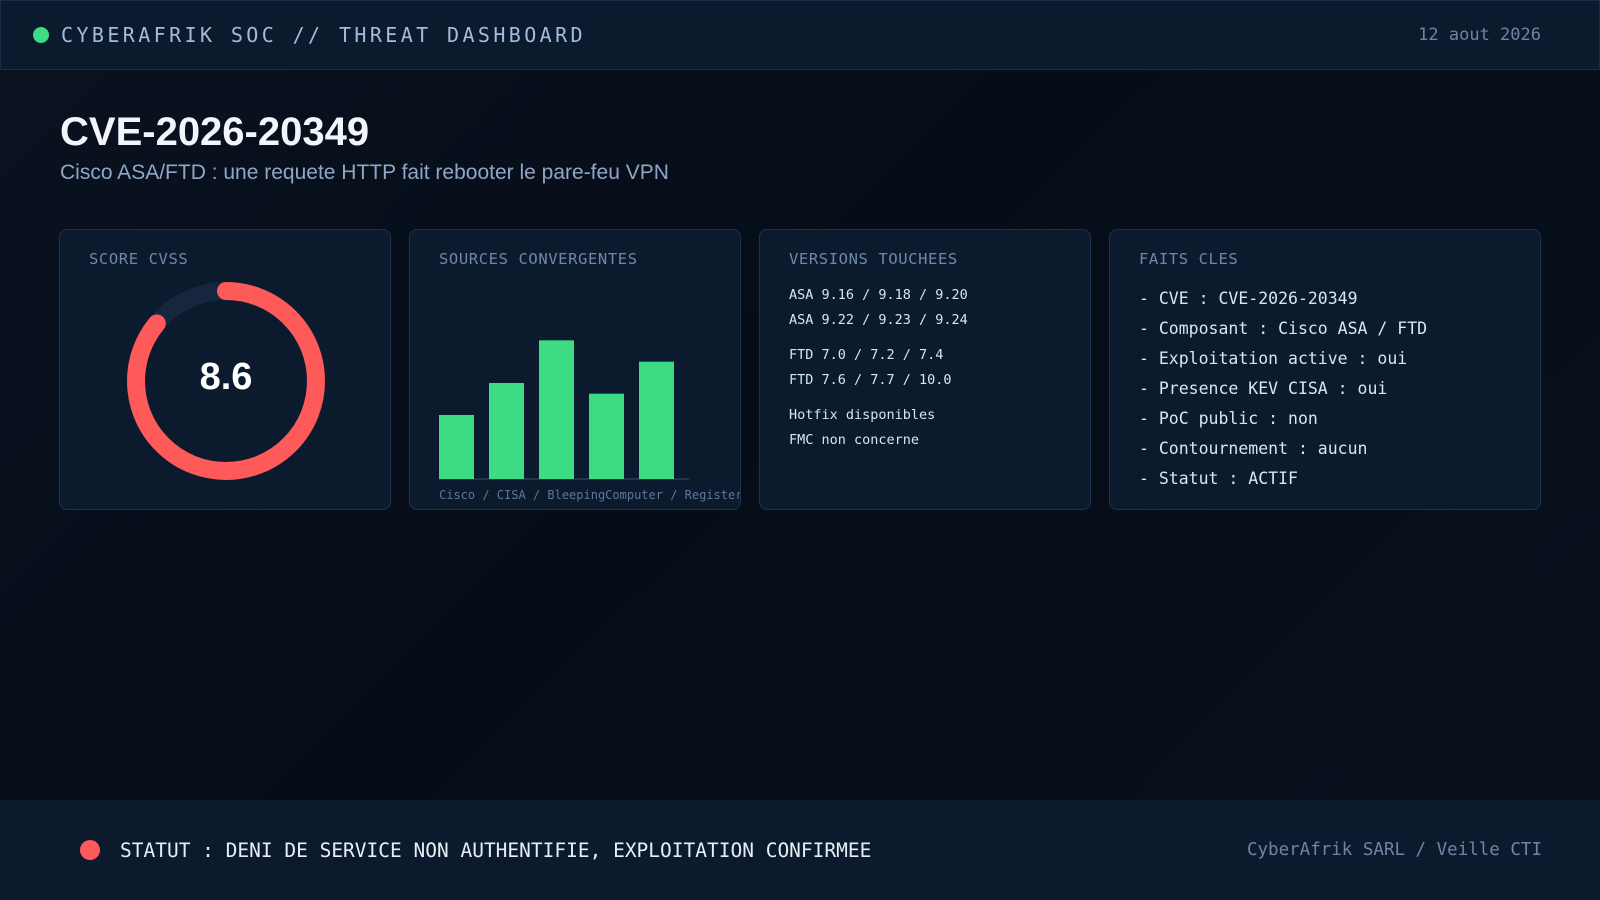 The height and width of the screenshot is (900, 1600). I want to click on fact-line: - Exploitation active : oui, so click(1273, 358).